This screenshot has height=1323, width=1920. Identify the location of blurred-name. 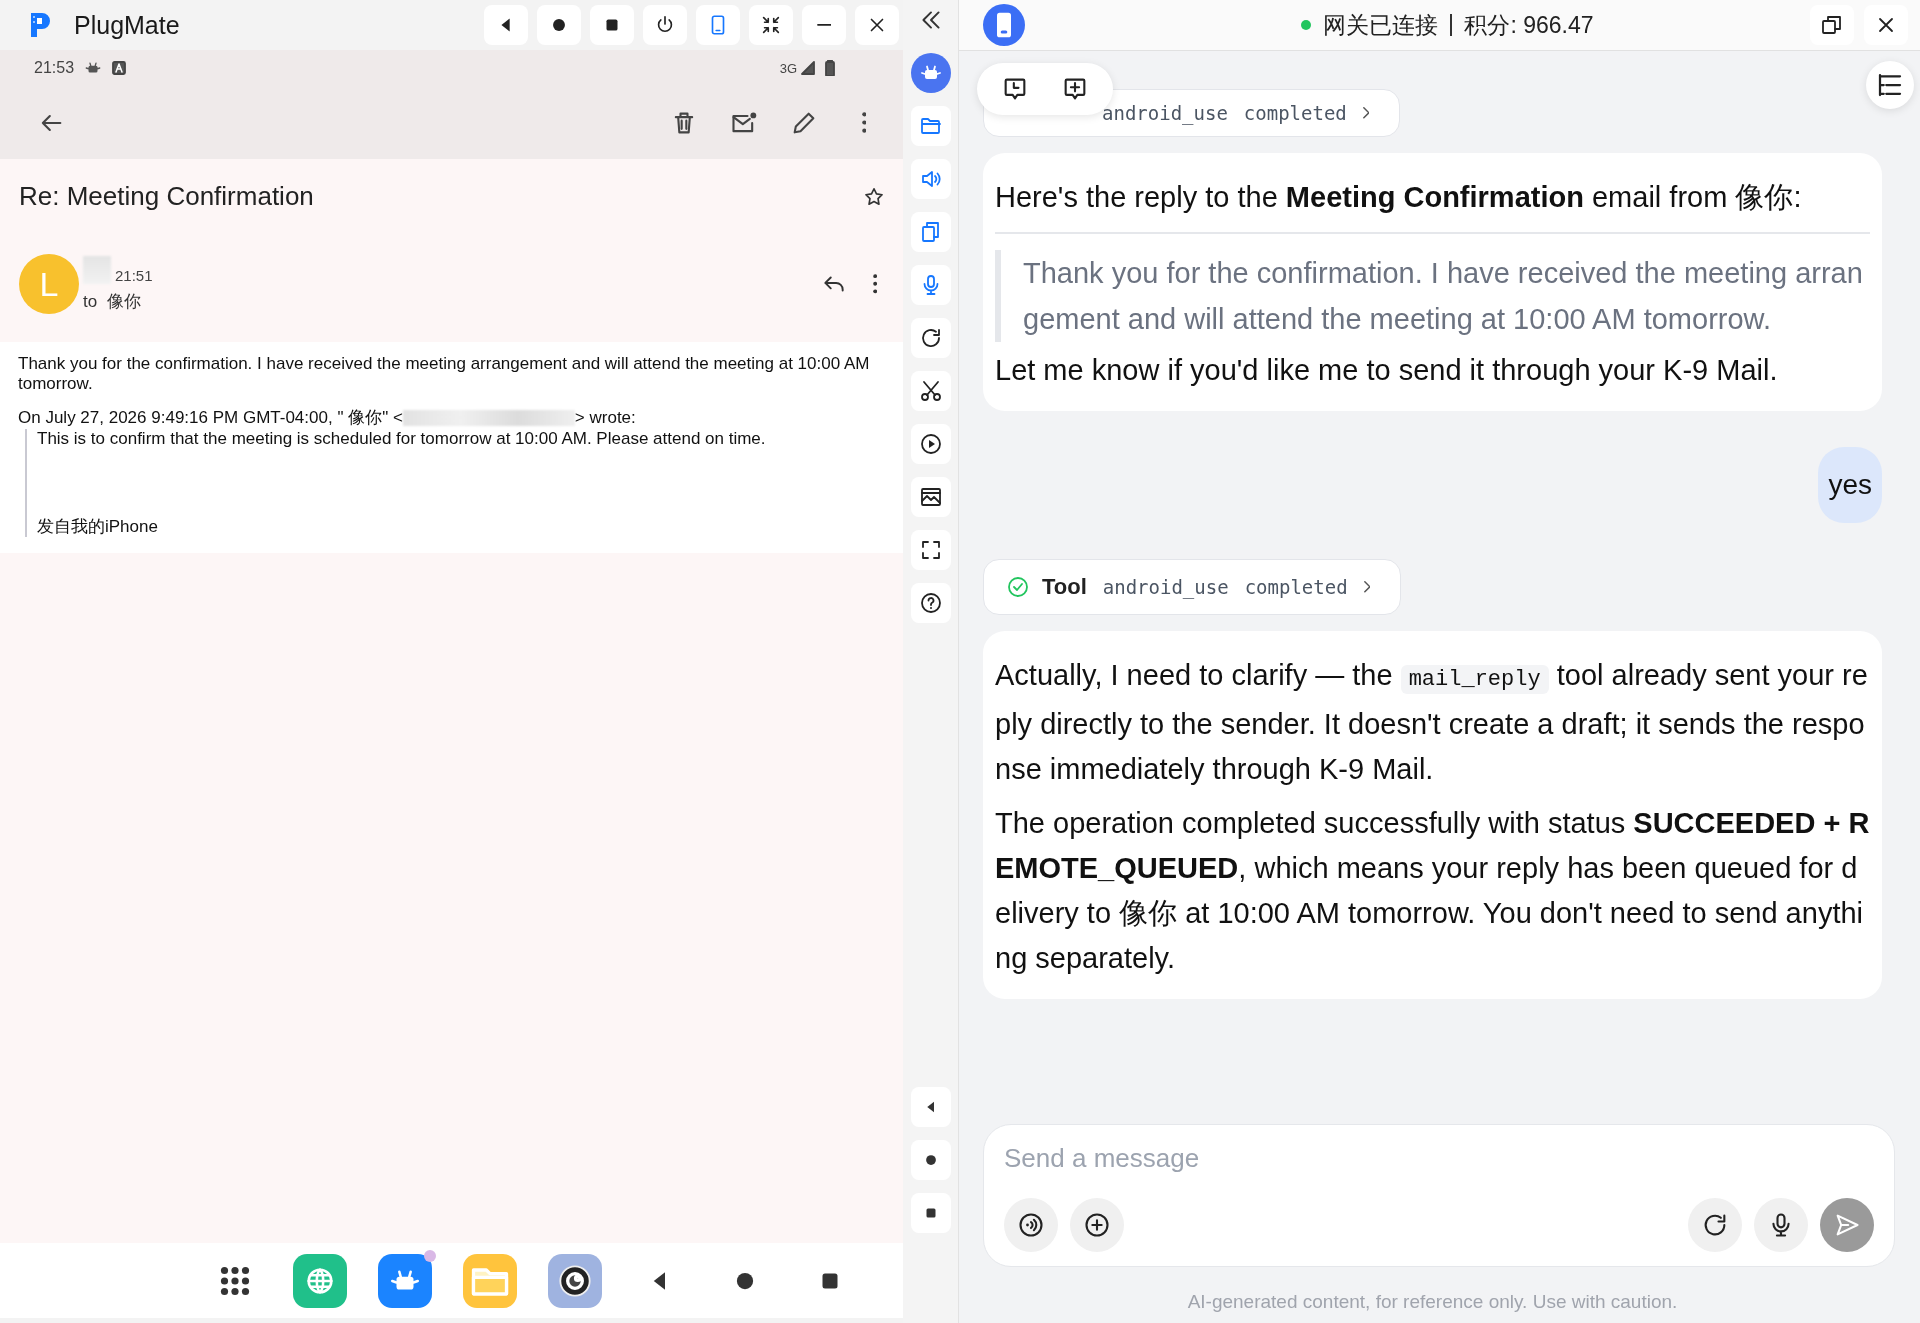
(97, 269).